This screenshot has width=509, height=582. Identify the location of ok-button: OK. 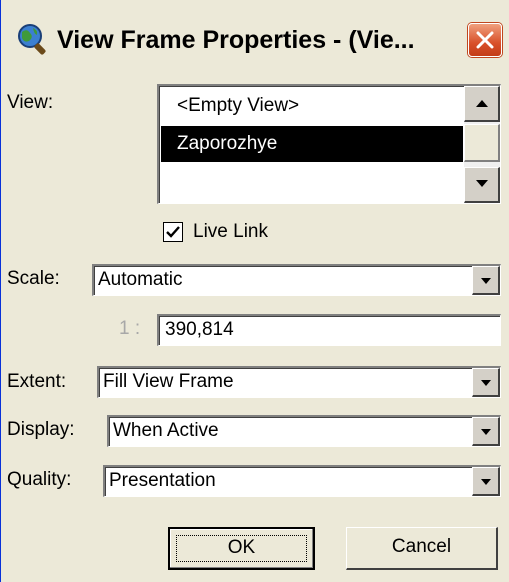
(241, 548).